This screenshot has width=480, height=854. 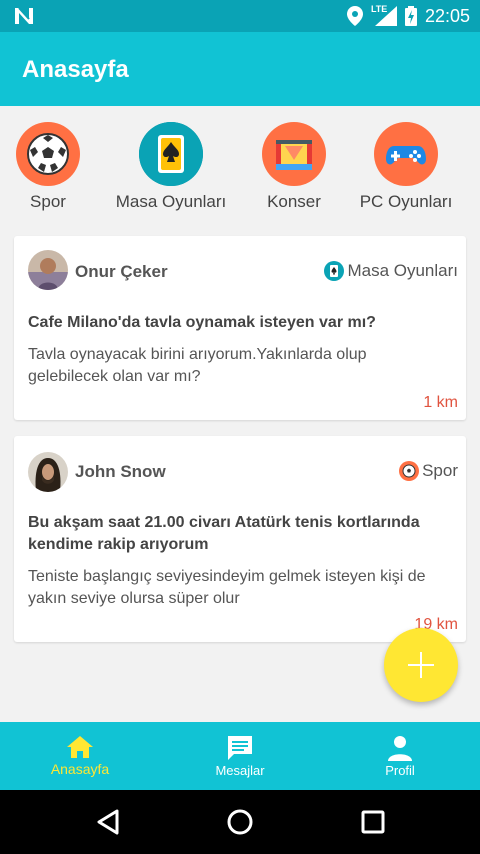 I want to click on category-label: Konser, so click(x=294, y=201).